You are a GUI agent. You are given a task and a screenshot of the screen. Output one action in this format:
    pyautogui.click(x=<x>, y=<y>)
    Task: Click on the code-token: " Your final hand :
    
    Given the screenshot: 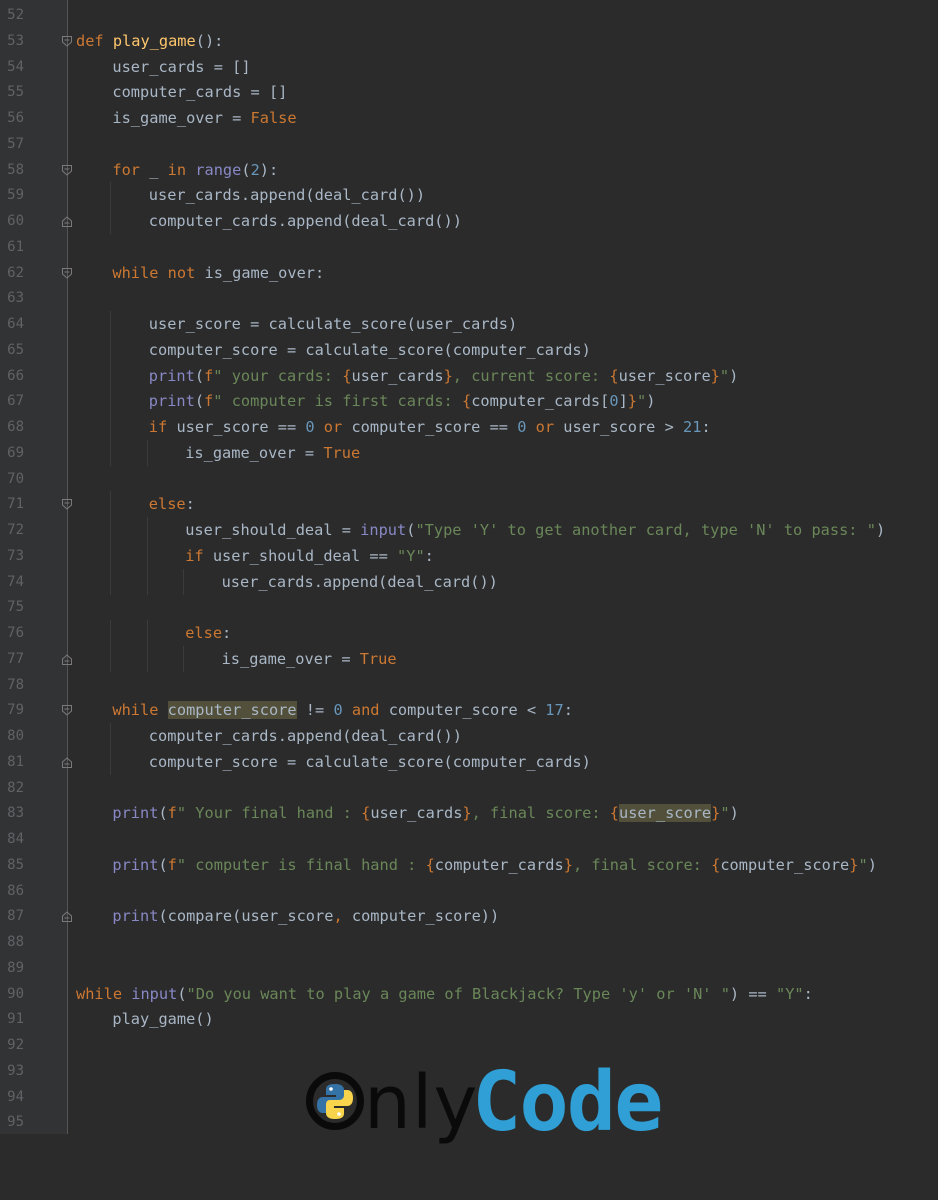 What is the action you would take?
    pyautogui.click(x=269, y=813)
    